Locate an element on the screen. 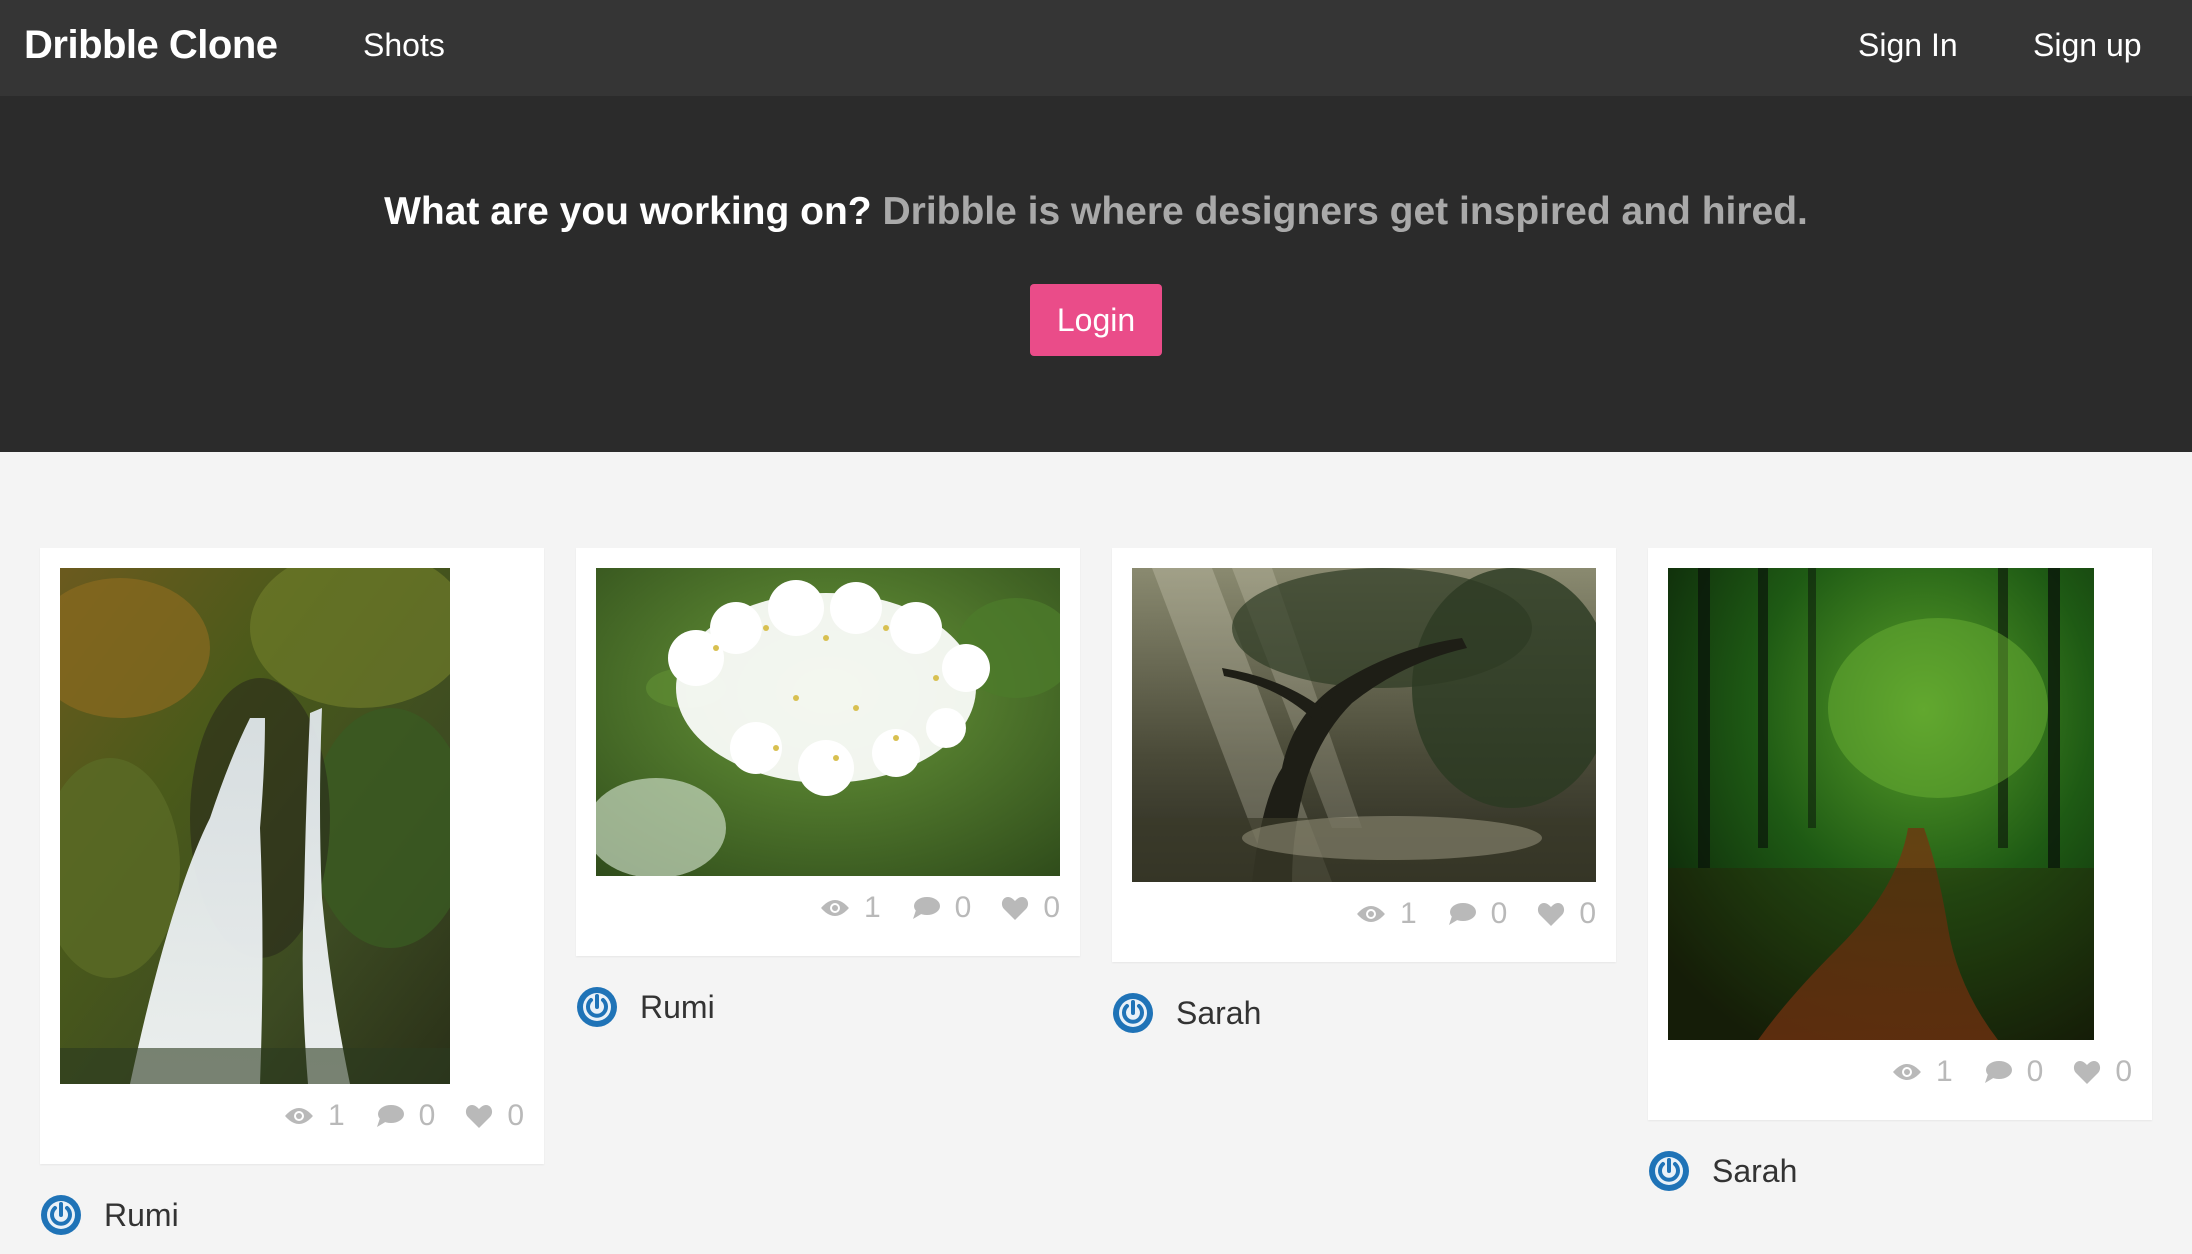 This screenshot has height=1254, width=2192. login-button: Login is located at coordinates (1096, 320).